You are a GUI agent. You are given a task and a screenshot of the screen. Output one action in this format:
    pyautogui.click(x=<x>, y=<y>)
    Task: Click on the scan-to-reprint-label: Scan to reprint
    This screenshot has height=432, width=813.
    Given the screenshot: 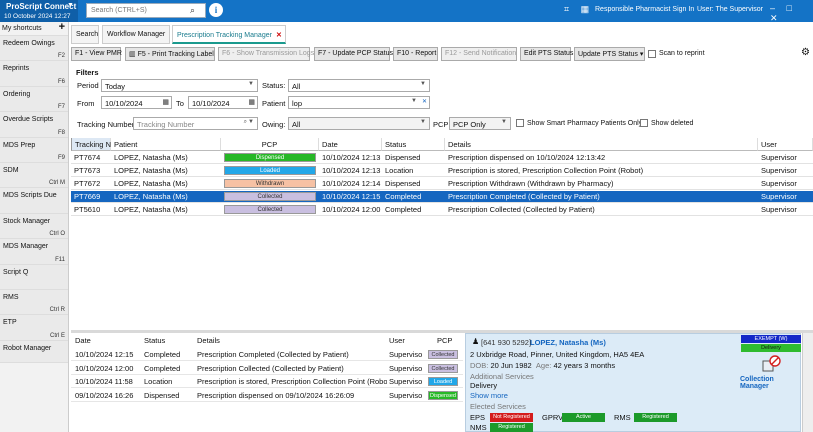 What is the action you would take?
    pyautogui.click(x=682, y=53)
    